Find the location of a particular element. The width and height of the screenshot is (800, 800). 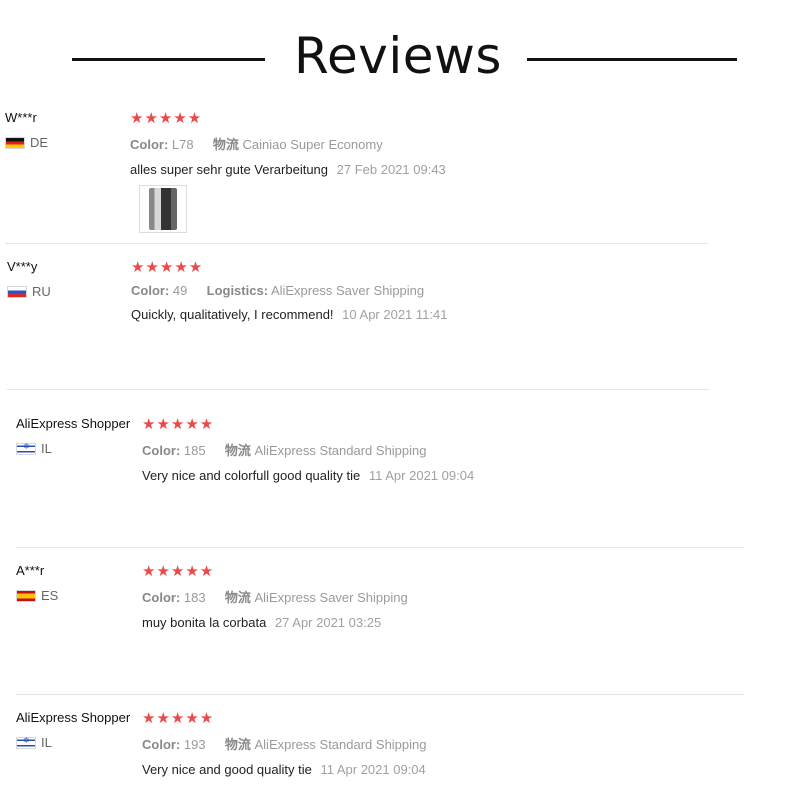

review-body: muy bonita la corbata 27 Apr 2021 03:25 is located at coordinates (275, 622).